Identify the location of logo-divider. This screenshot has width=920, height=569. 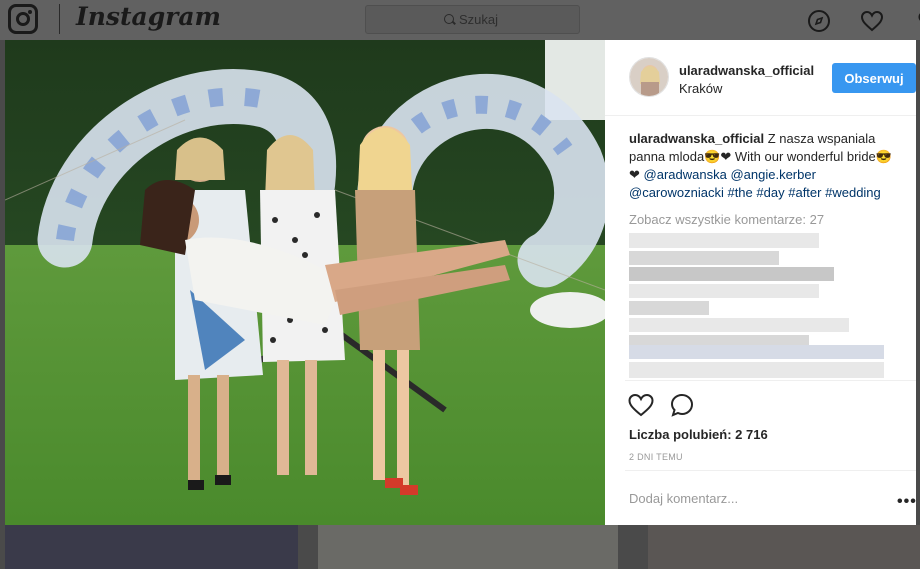
(59, 19).